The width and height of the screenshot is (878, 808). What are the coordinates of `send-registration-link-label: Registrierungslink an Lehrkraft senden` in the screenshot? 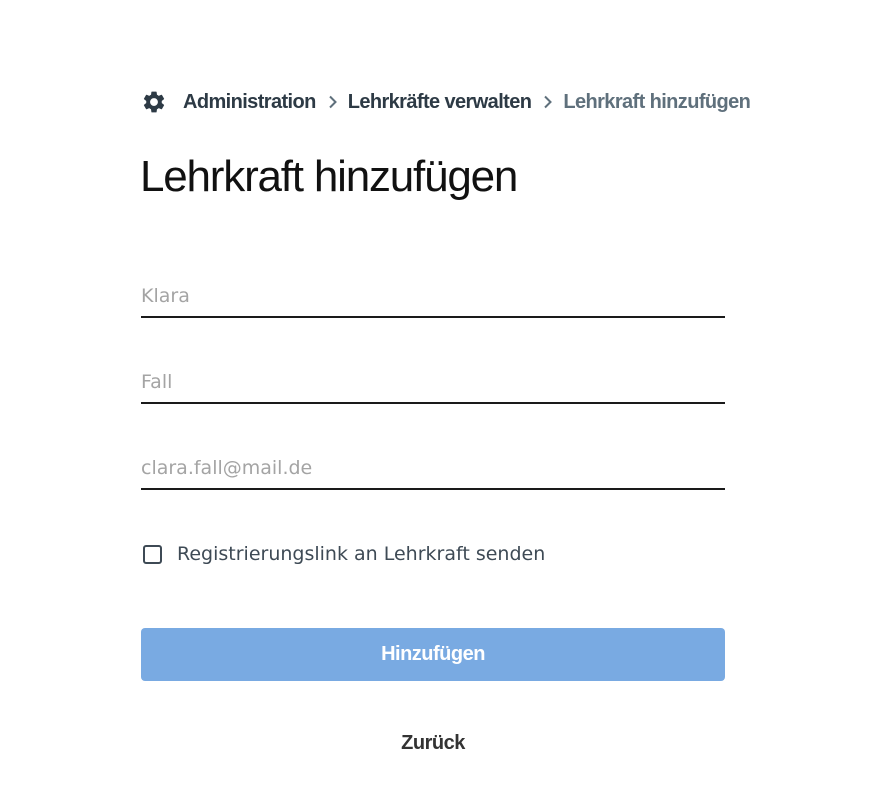 It's located at (361, 554).